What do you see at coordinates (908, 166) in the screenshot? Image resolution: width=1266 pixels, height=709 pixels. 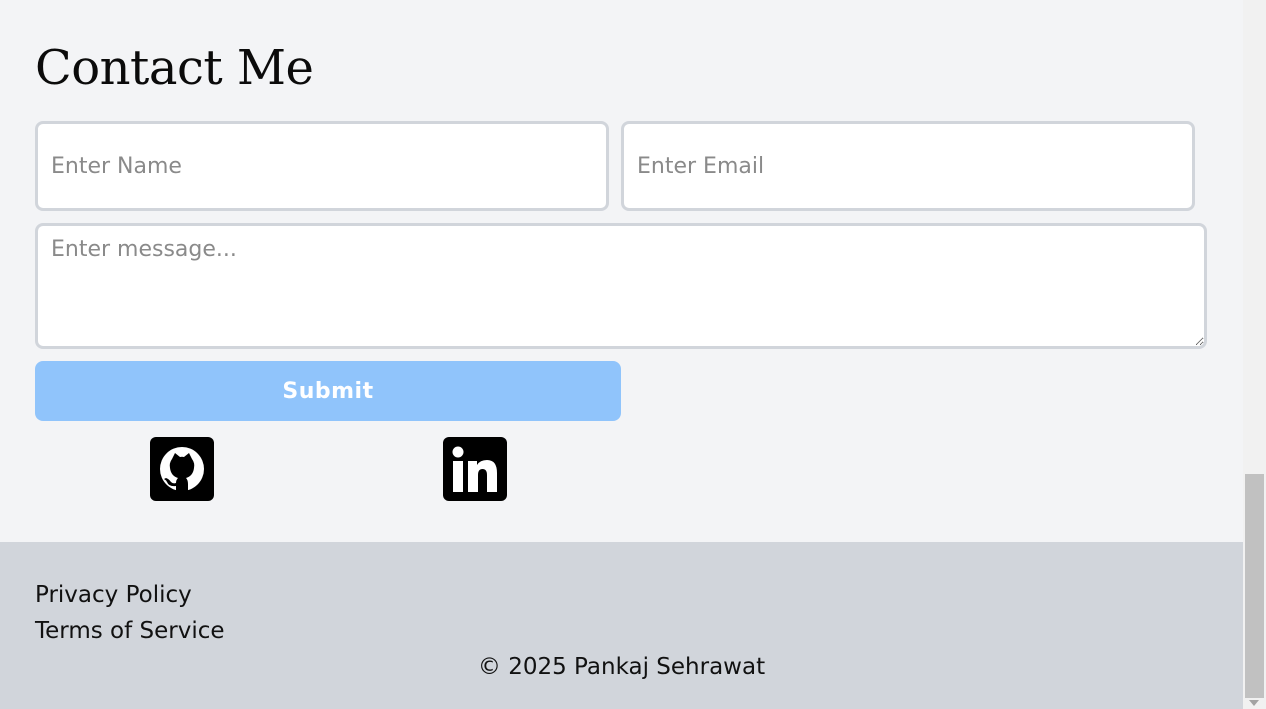 I see `email-input` at bounding box center [908, 166].